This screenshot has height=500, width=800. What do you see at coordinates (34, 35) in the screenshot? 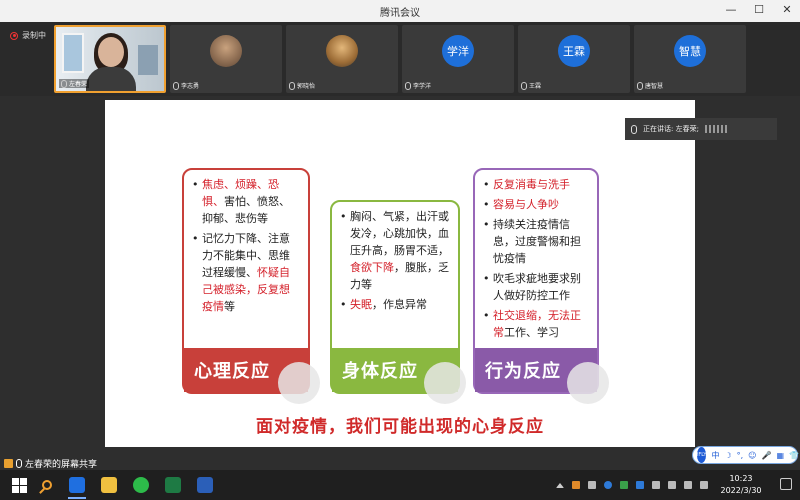
I see `recording-label: 录制中` at bounding box center [34, 35].